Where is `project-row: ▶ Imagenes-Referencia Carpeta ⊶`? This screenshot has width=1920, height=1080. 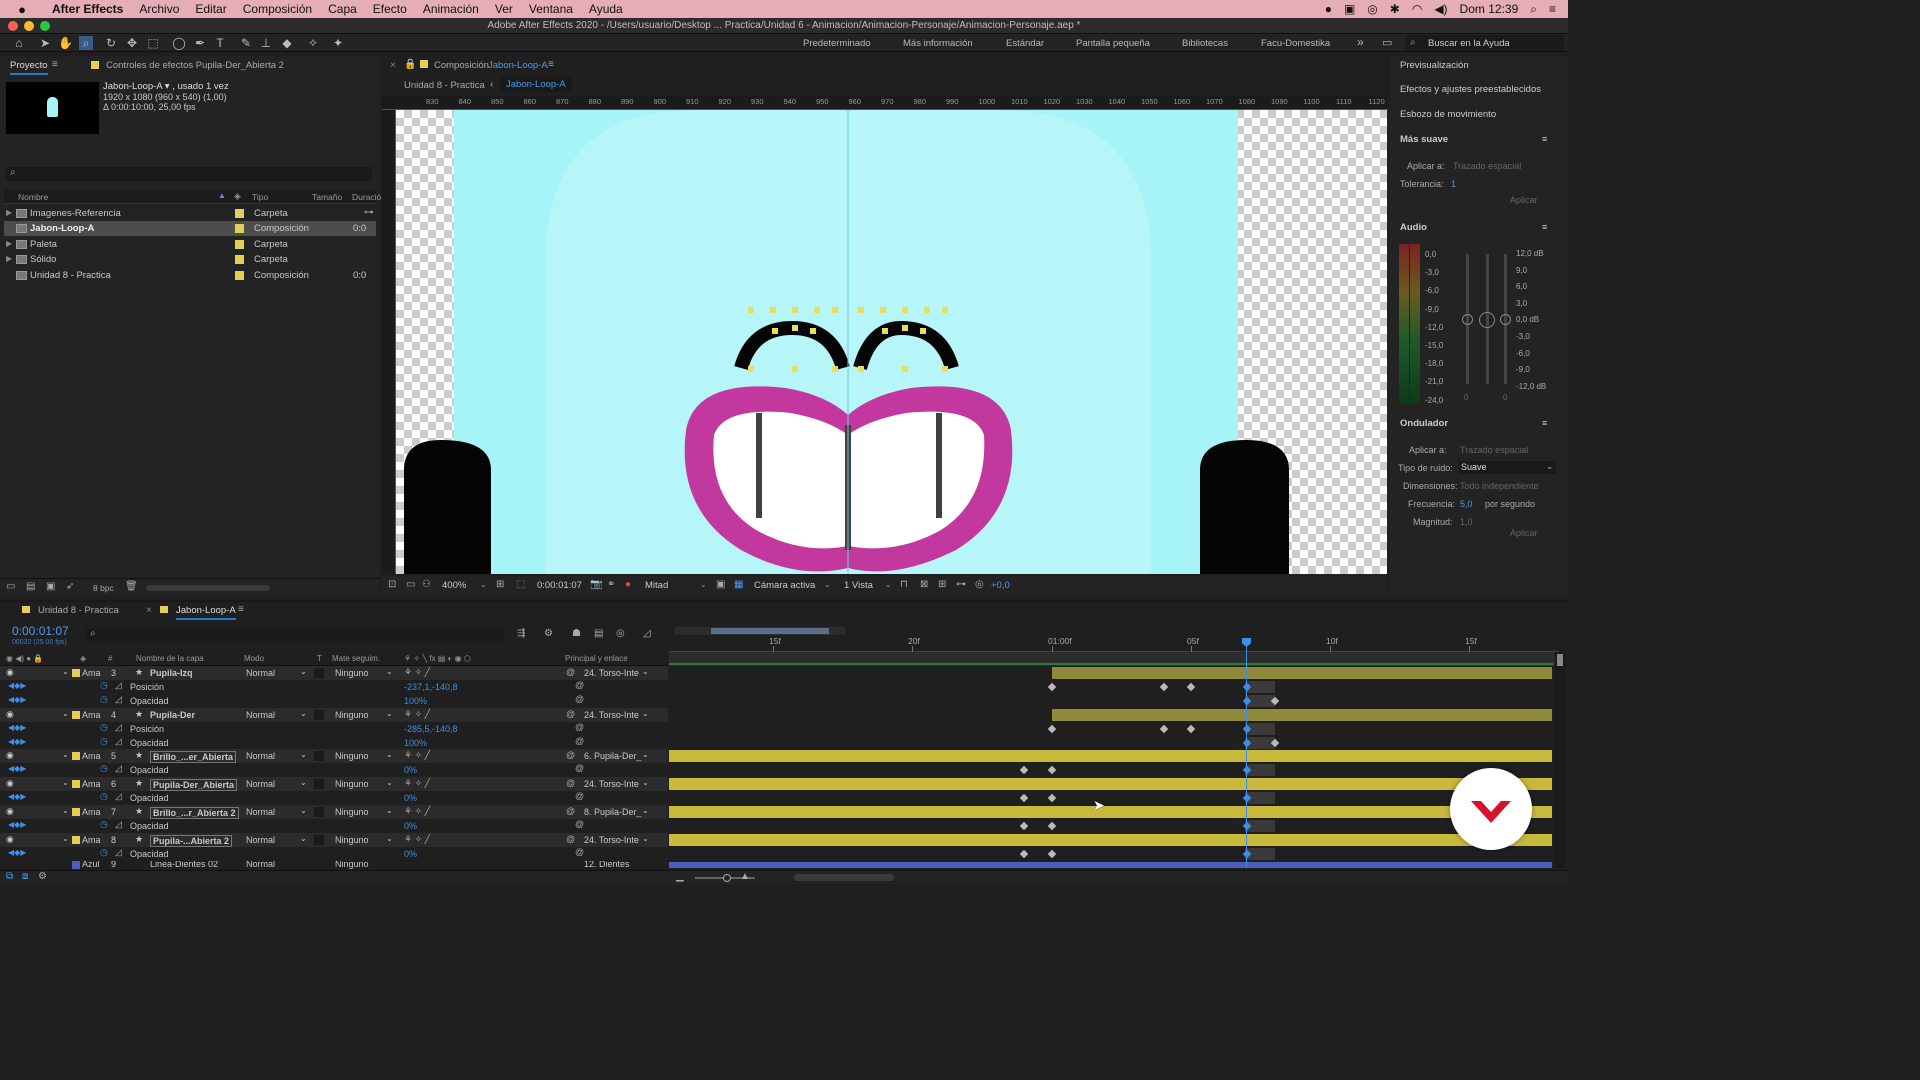 project-row: ▶ Imagenes-Referencia Carpeta ⊶ is located at coordinates (190, 213).